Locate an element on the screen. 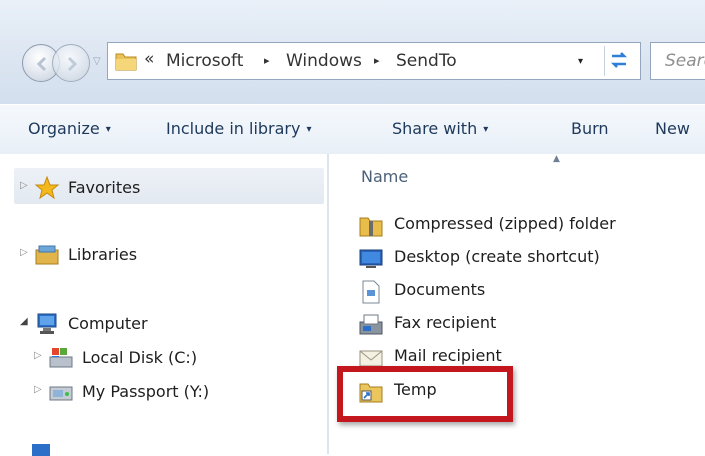  documents-icon is located at coordinates (371, 292).